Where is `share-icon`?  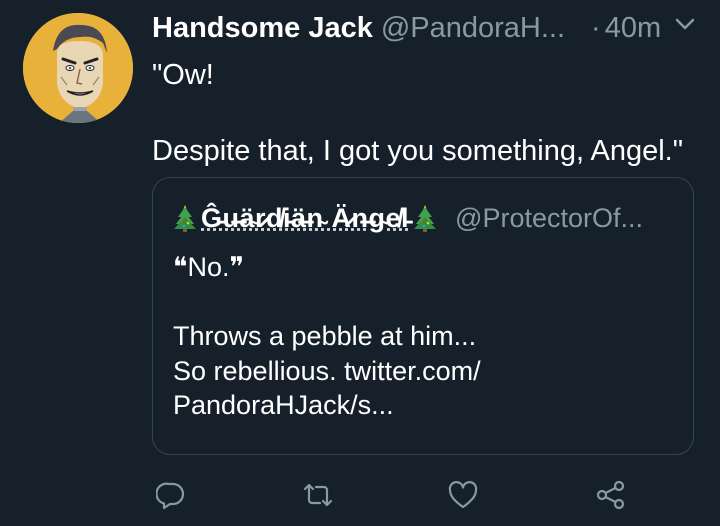 share-icon is located at coordinates (611, 497).